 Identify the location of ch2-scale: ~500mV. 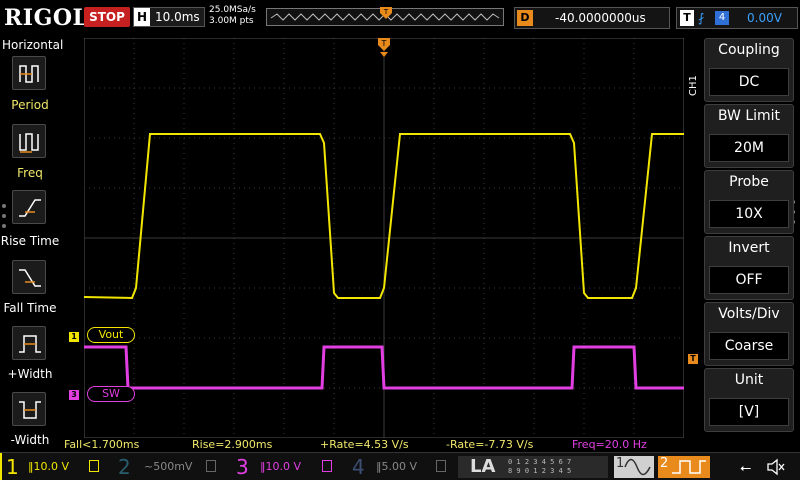
(168, 467).